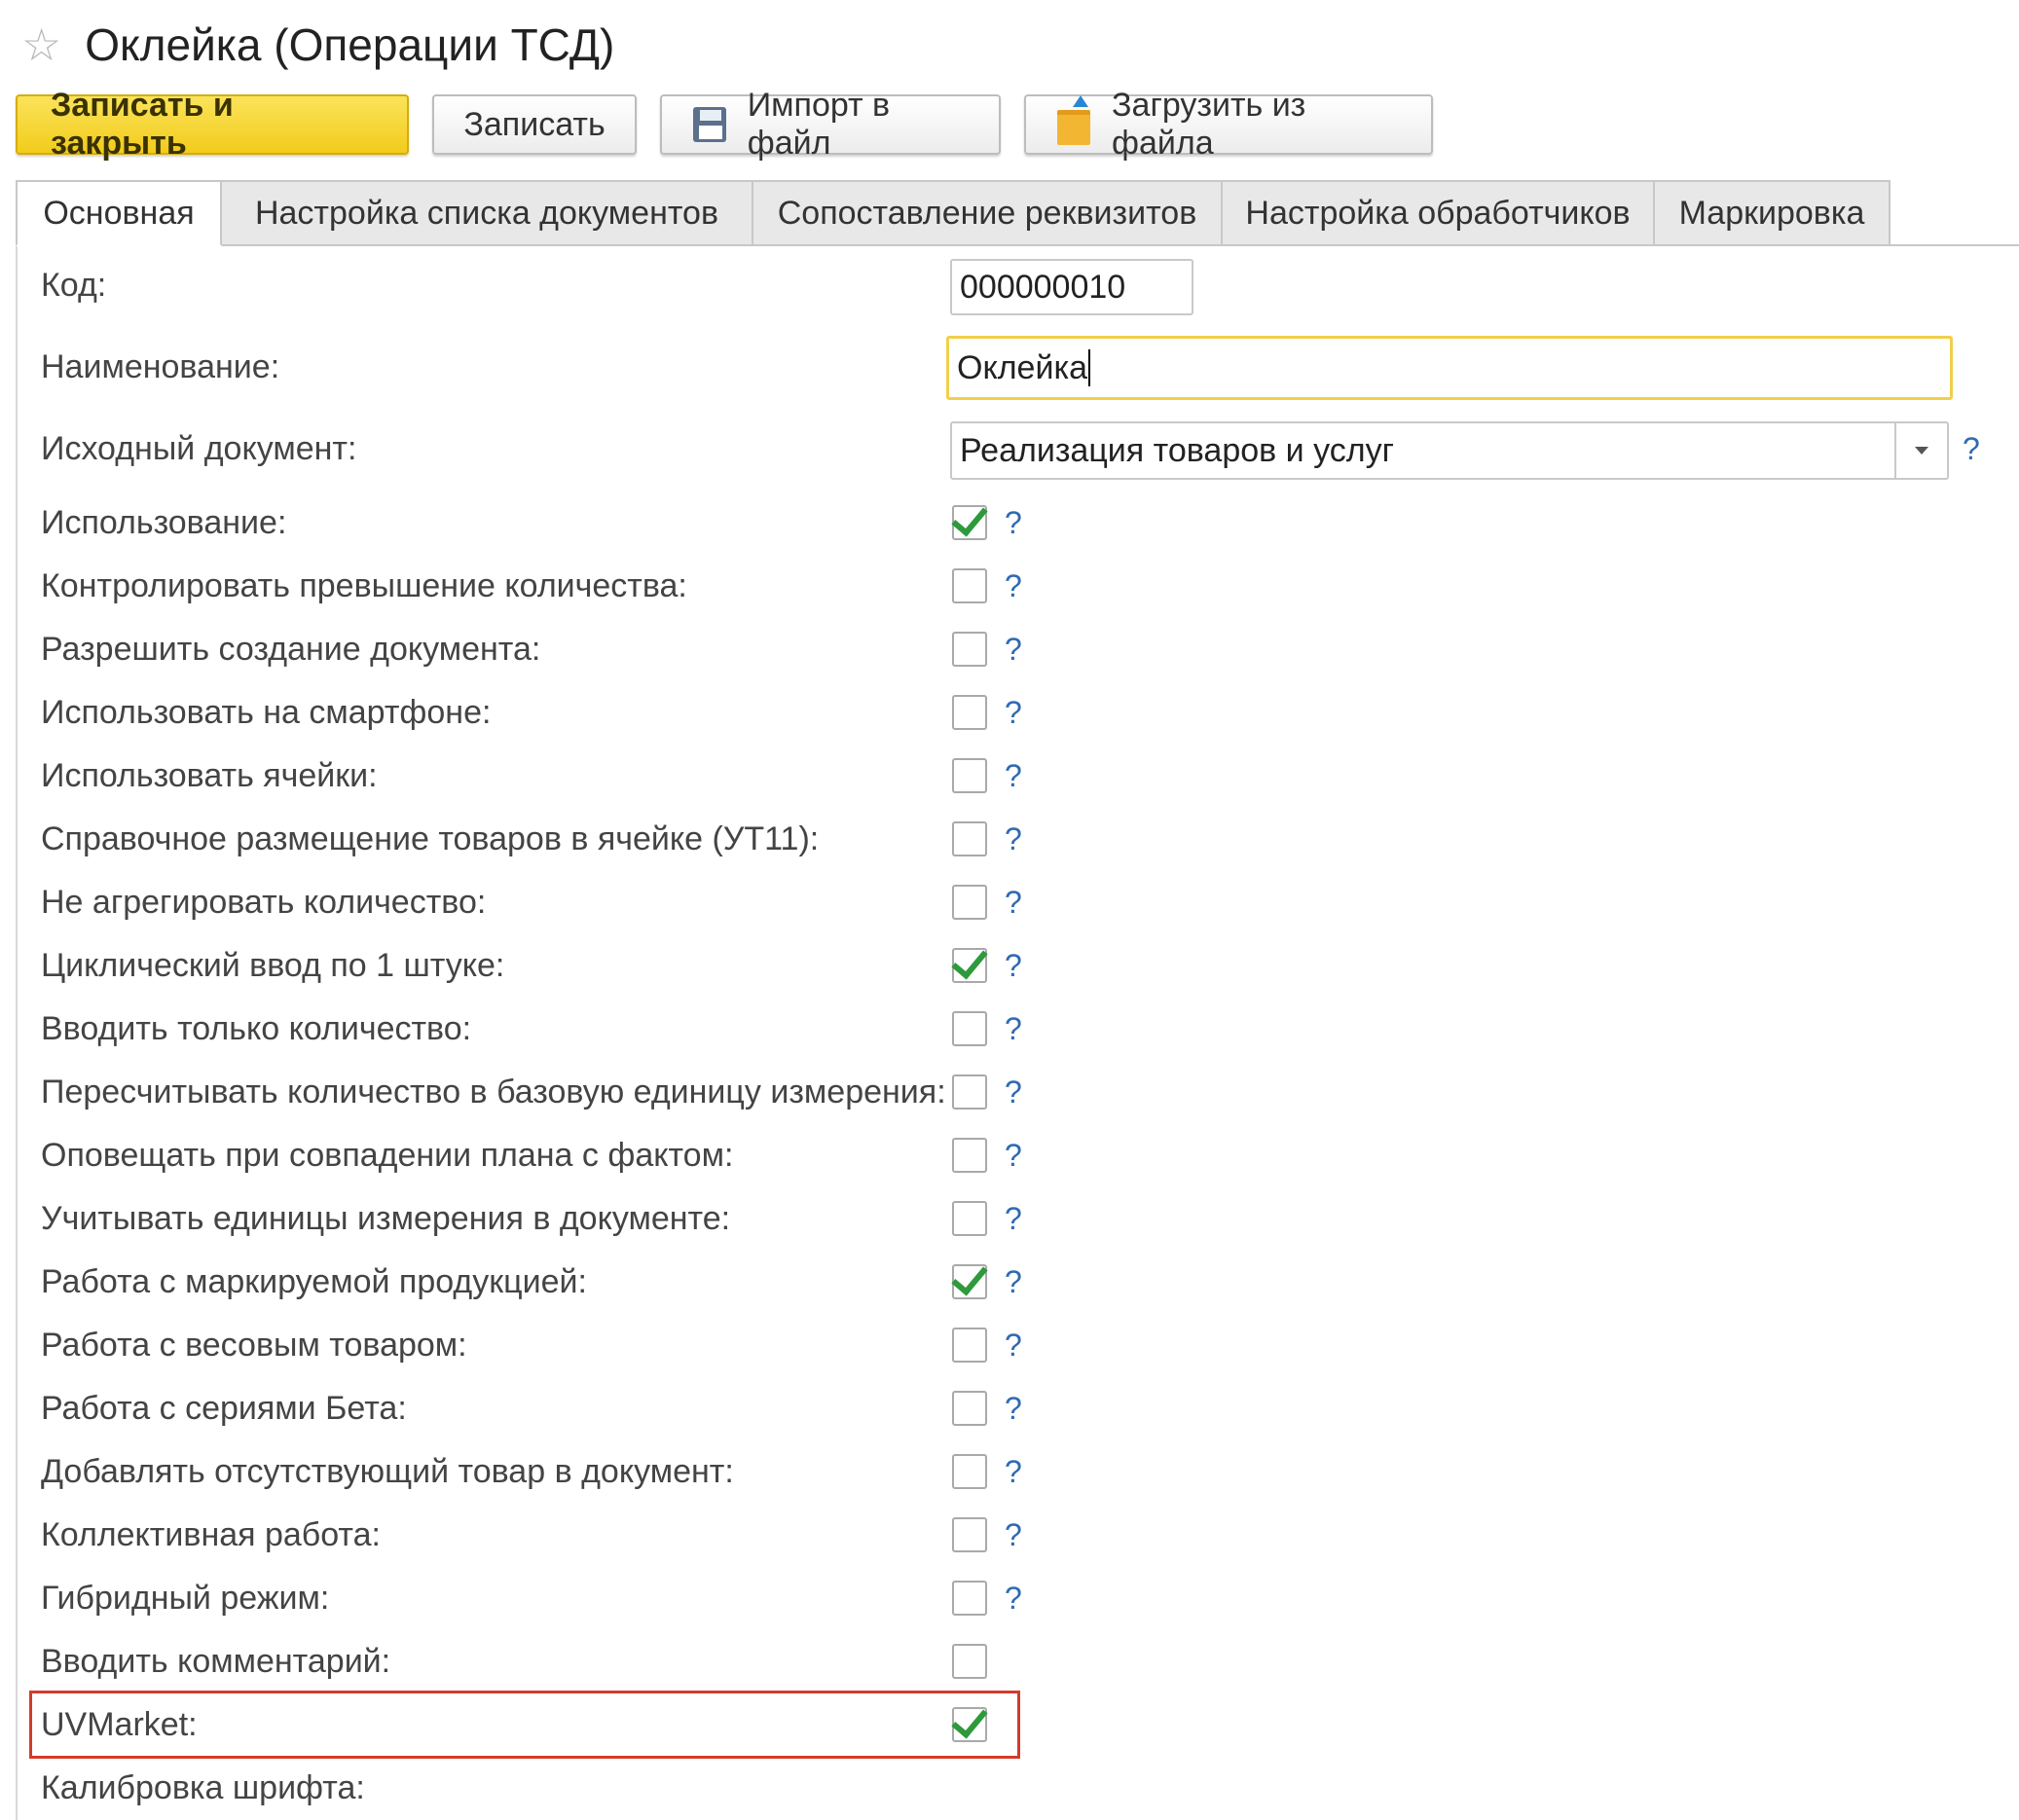 The width and height of the screenshot is (2019, 1820). What do you see at coordinates (203, 1787) in the screenshot?
I see `checkbox-label: Калибровка шрифта:` at bounding box center [203, 1787].